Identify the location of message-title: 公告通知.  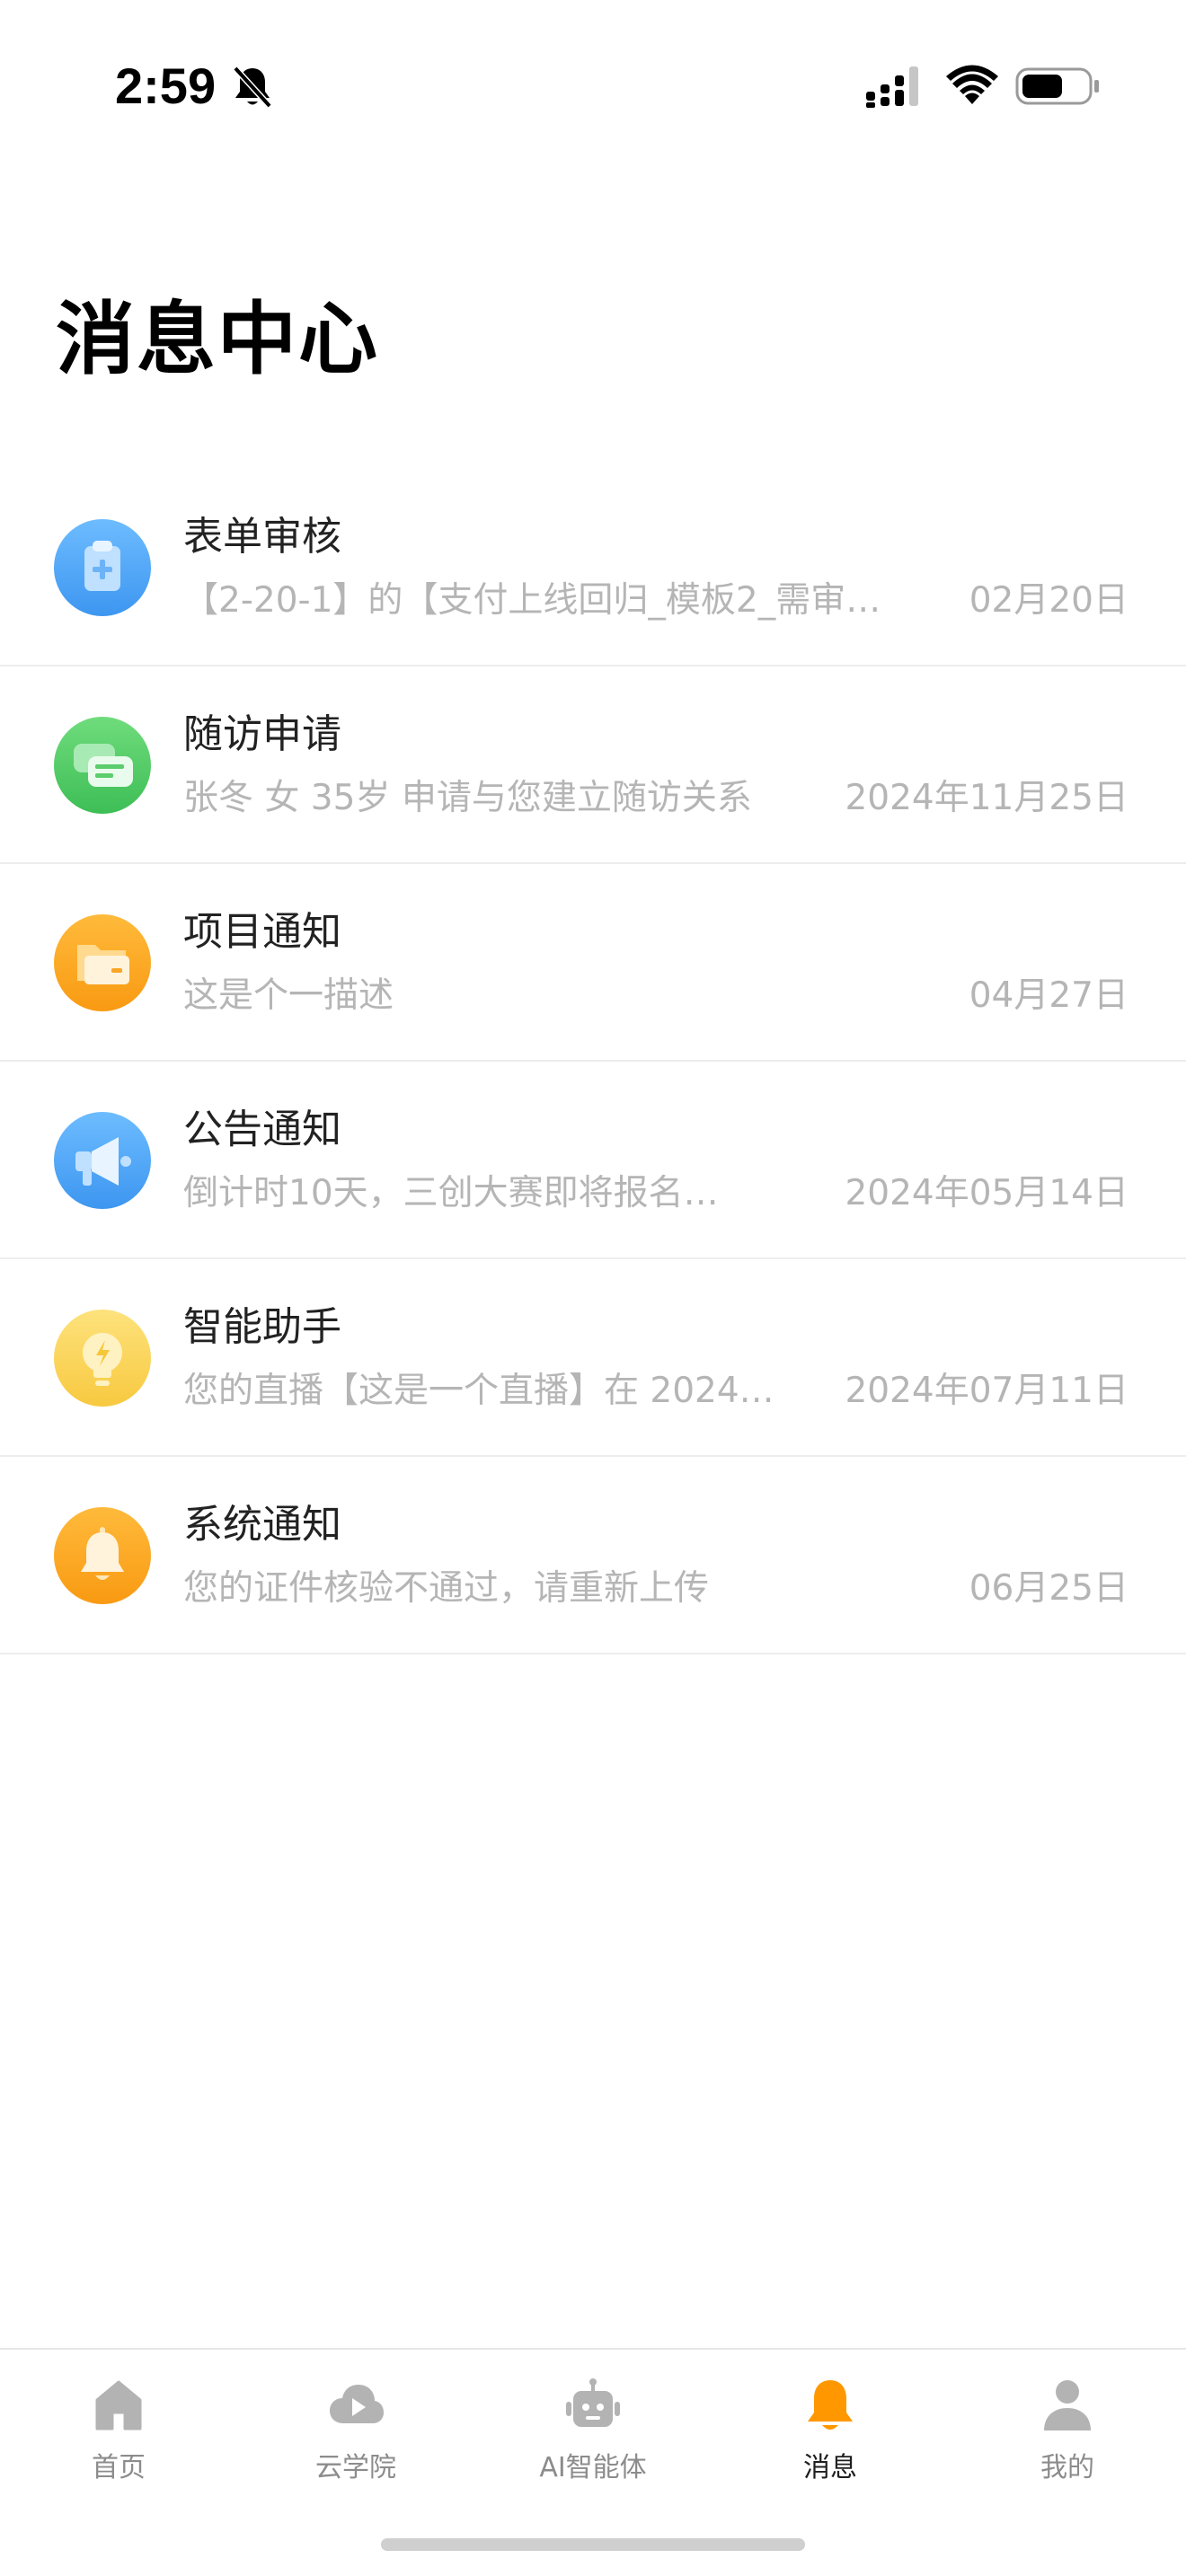
(262, 1129).